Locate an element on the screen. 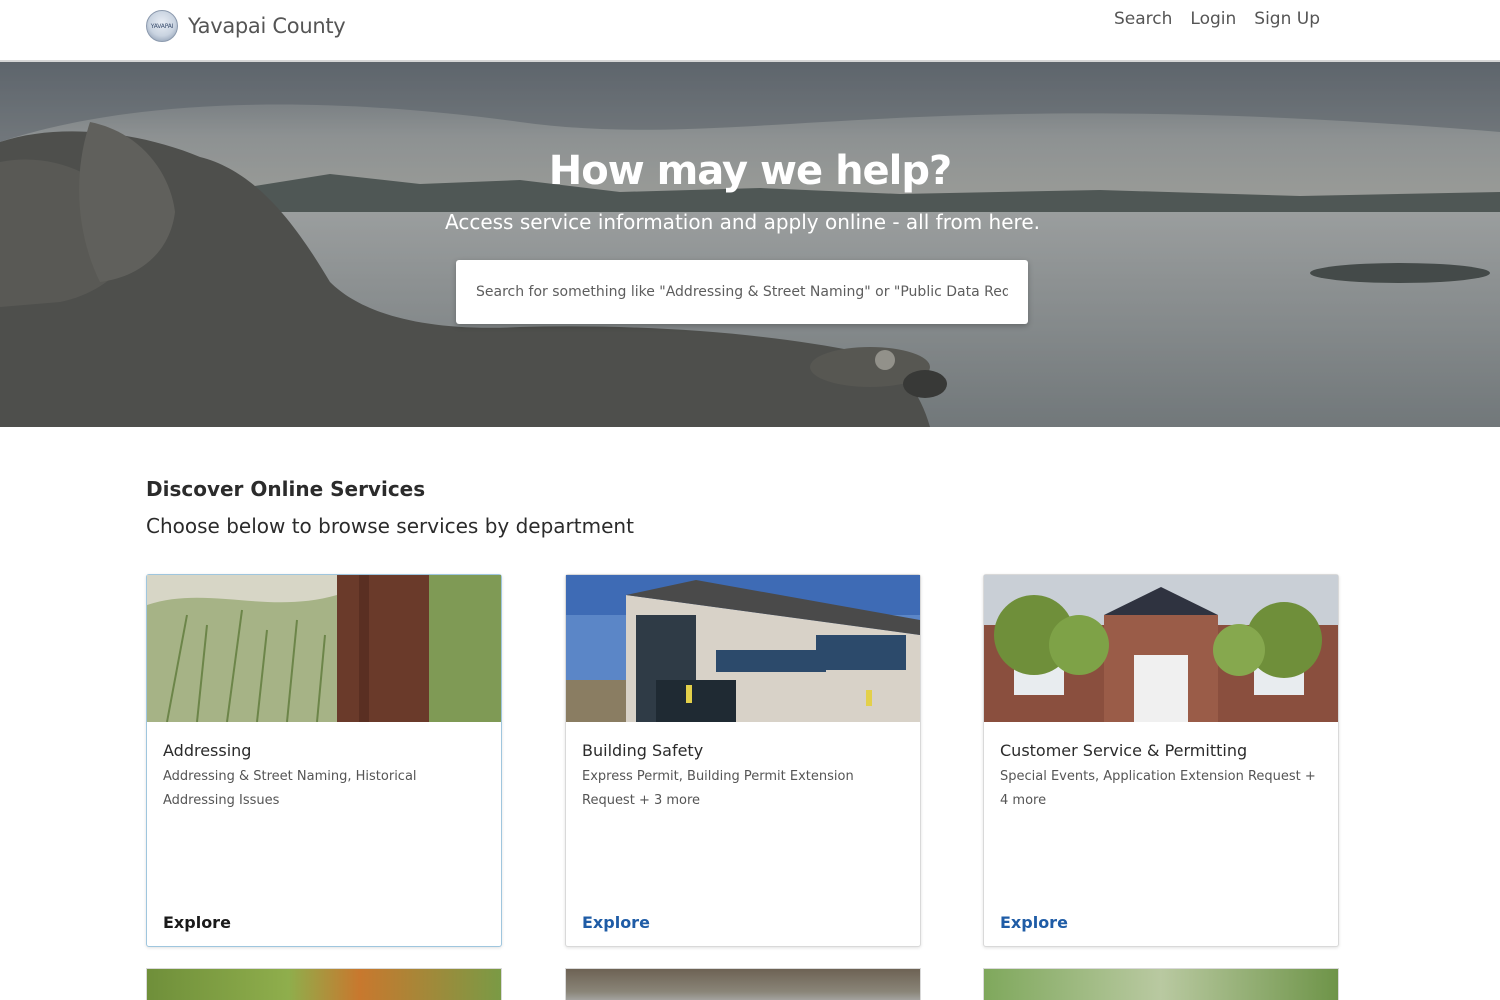 The height and width of the screenshot is (1000, 1500). nav-signup-link: Sign Up is located at coordinates (1287, 19).